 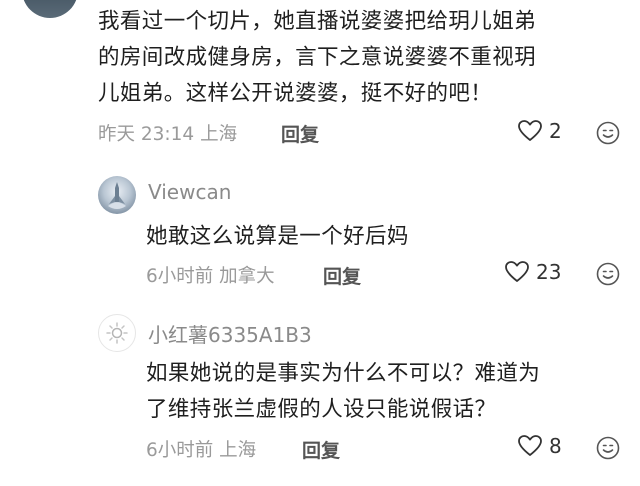 What do you see at coordinates (555, 131) in the screenshot?
I see `like-count: 2` at bounding box center [555, 131].